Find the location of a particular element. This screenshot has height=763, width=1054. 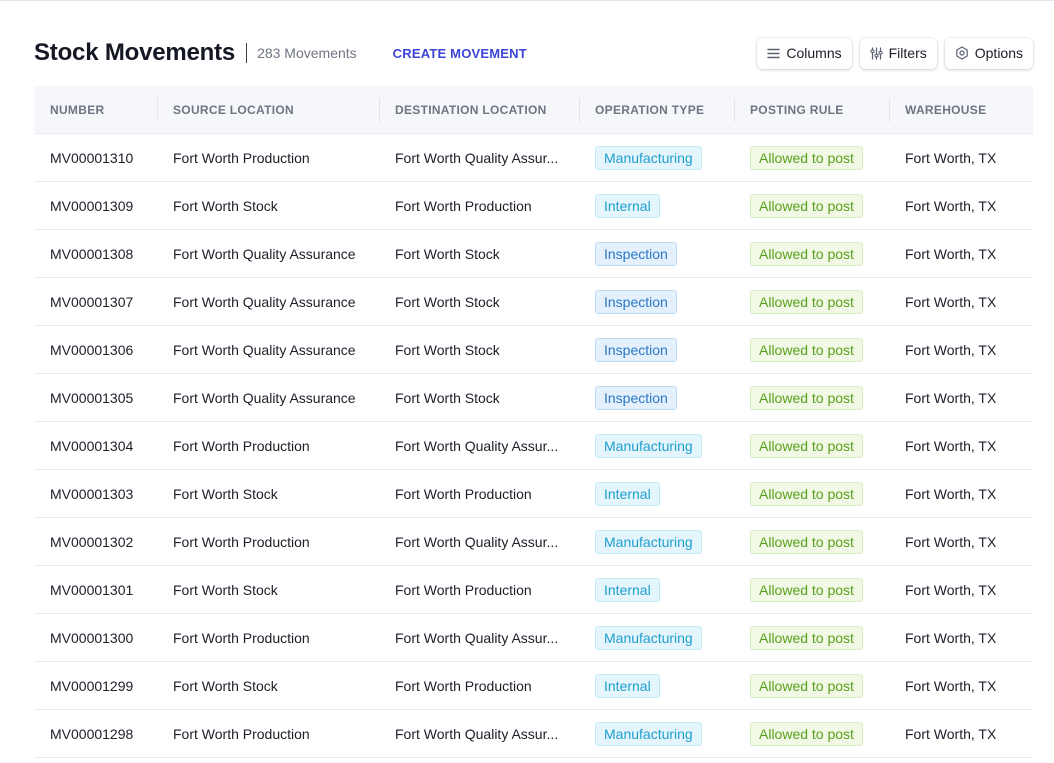

columns-button: Columns is located at coordinates (804, 53).